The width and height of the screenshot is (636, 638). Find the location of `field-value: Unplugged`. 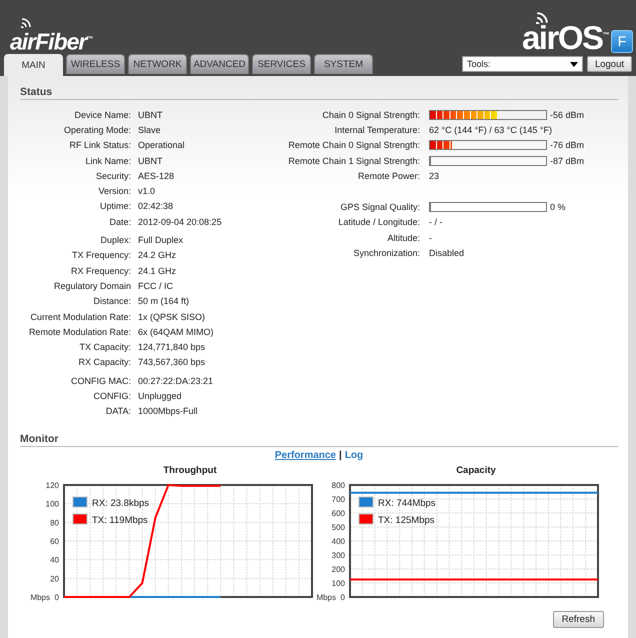

field-value: Unplugged is located at coordinates (160, 395).